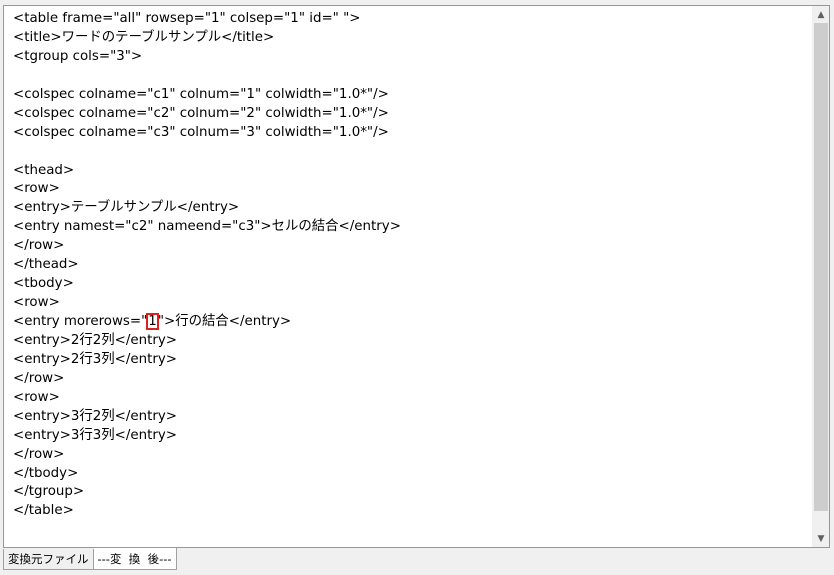  What do you see at coordinates (80, 321) in the screenshot?
I see `code-line-prefix: <entry morerows="` at bounding box center [80, 321].